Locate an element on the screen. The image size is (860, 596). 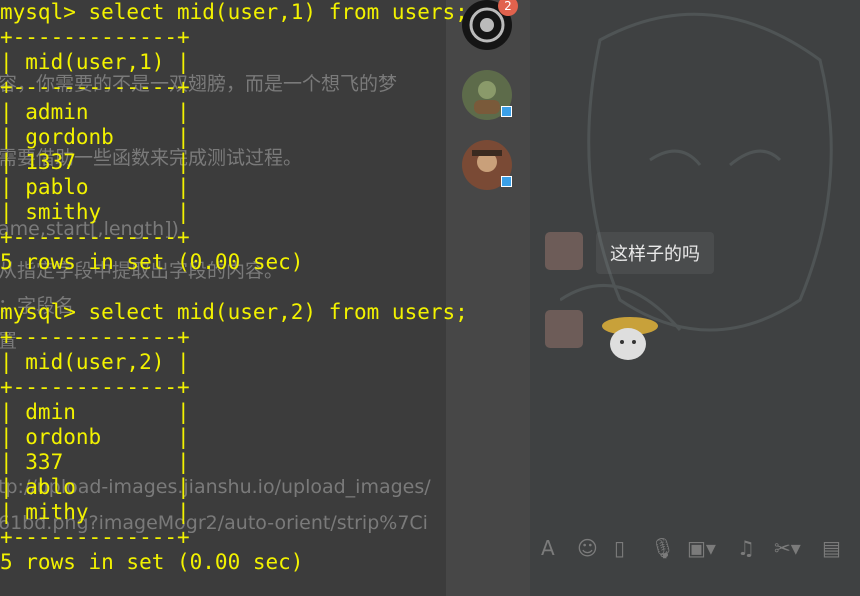
terminal-row: | ordonb | is located at coordinates (95, 437).